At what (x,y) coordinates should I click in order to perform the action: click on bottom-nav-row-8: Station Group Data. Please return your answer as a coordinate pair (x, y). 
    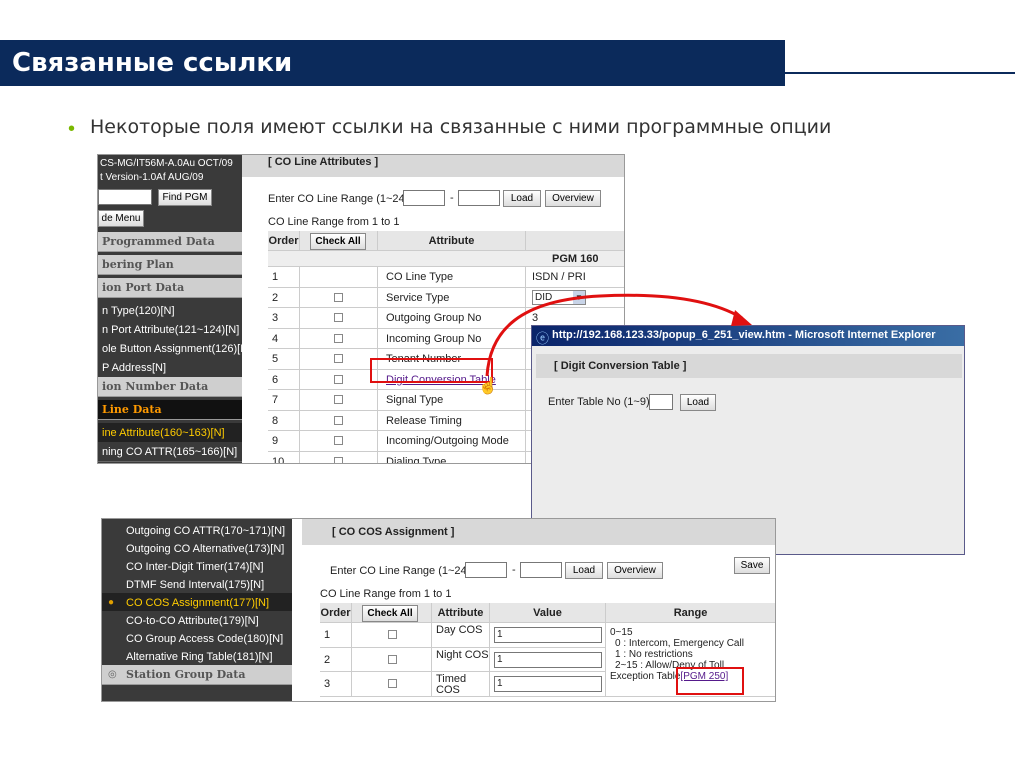
    Looking at the image, I should click on (197, 675).